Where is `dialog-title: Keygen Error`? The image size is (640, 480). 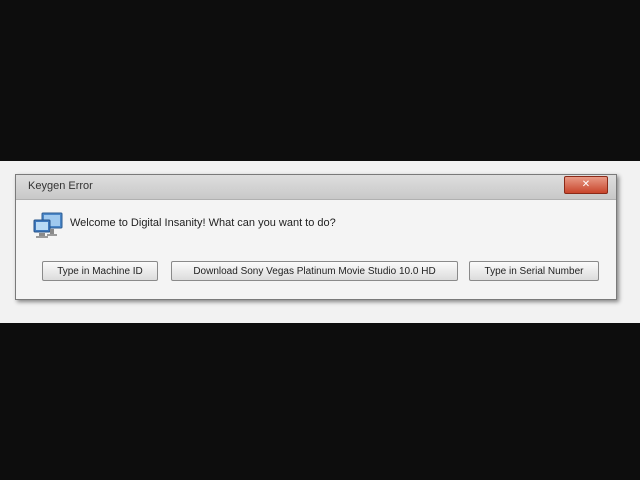
dialog-title: Keygen Error is located at coordinates (60, 186).